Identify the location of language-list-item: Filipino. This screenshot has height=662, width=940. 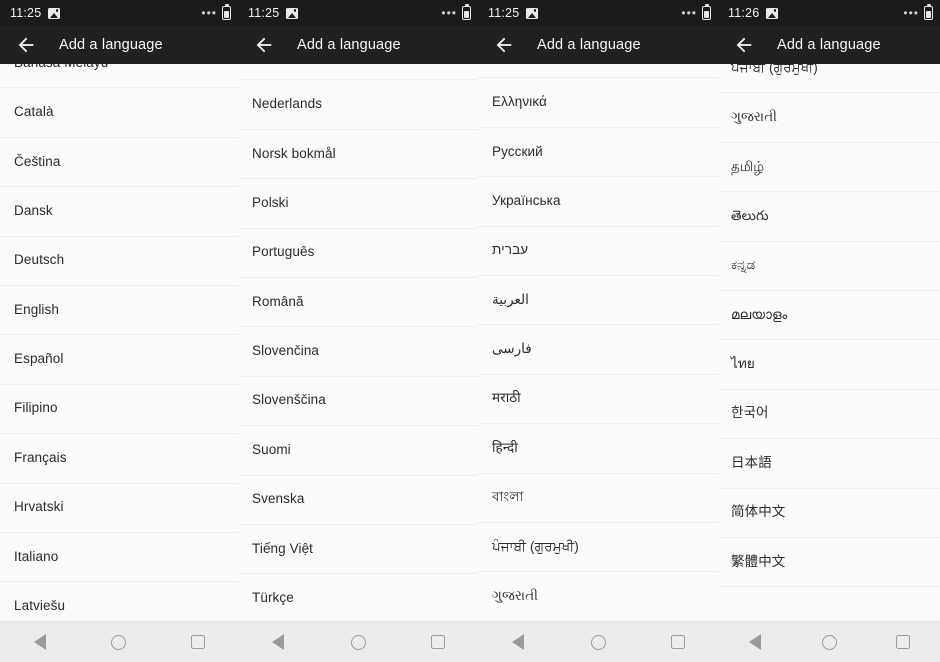
(119, 409).